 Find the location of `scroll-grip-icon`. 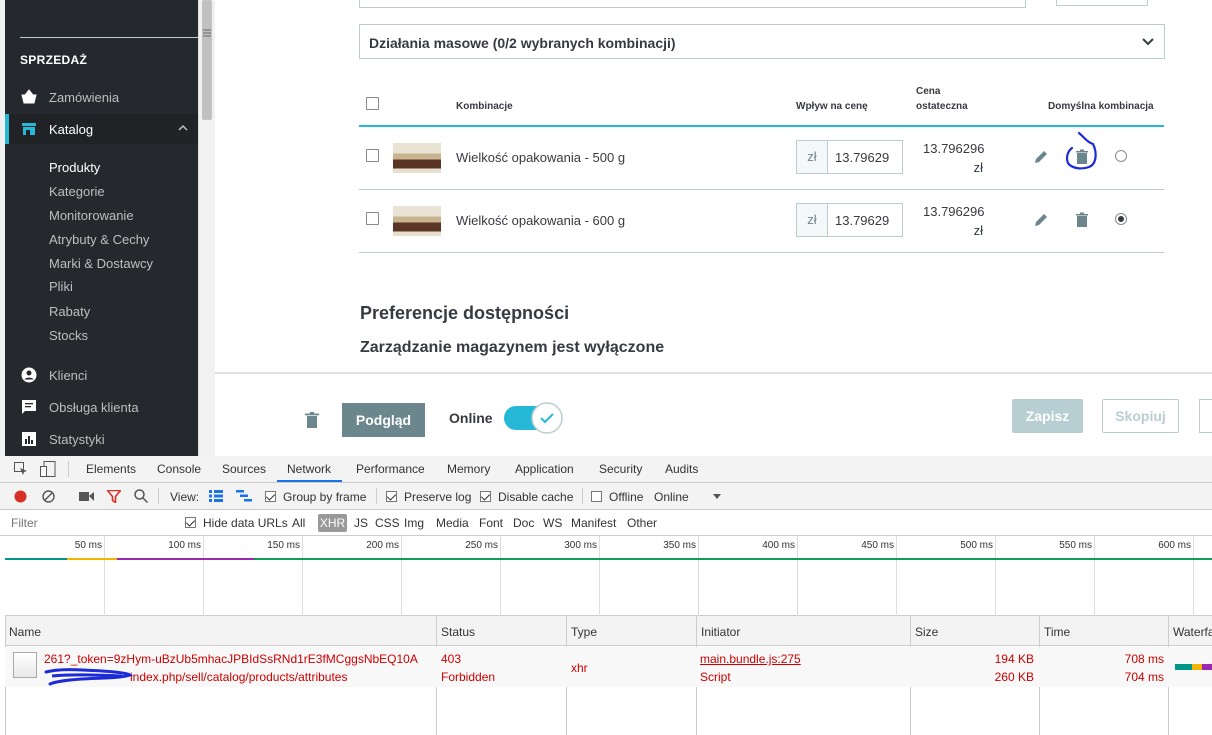

scroll-grip-icon is located at coordinates (207, 33).